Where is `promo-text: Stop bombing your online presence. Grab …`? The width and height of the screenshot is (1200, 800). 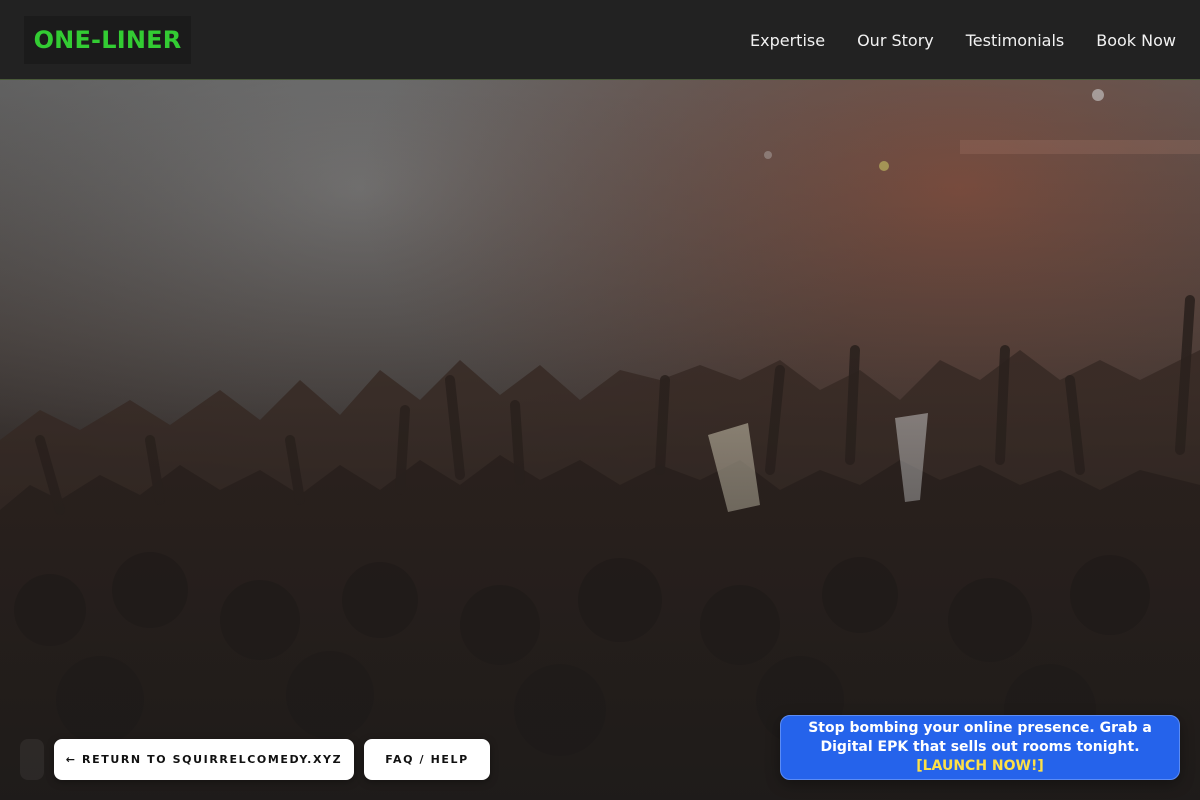 promo-text: Stop bombing your online presence. Grab … is located at coordinates (980, 737).